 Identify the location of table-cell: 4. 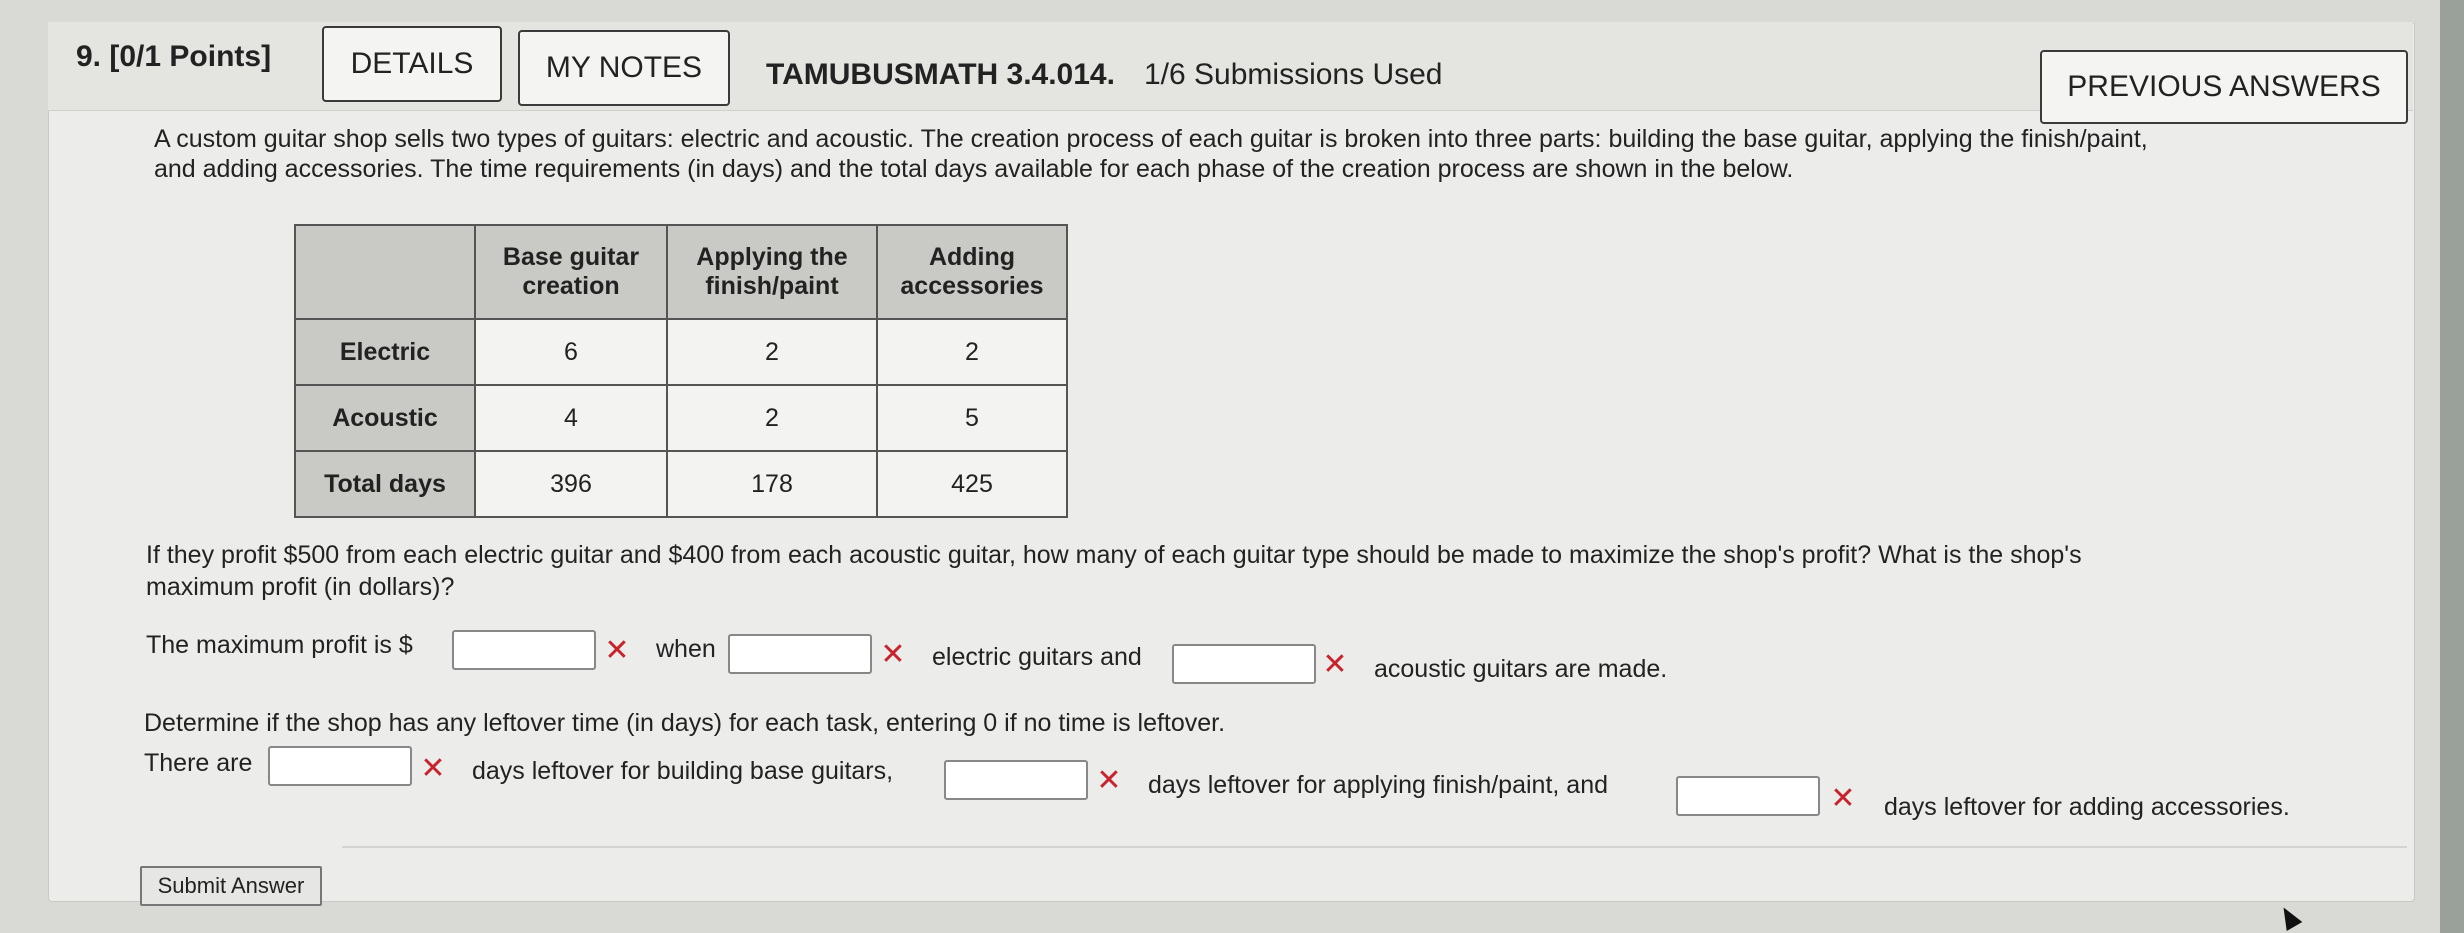
(571, 418).